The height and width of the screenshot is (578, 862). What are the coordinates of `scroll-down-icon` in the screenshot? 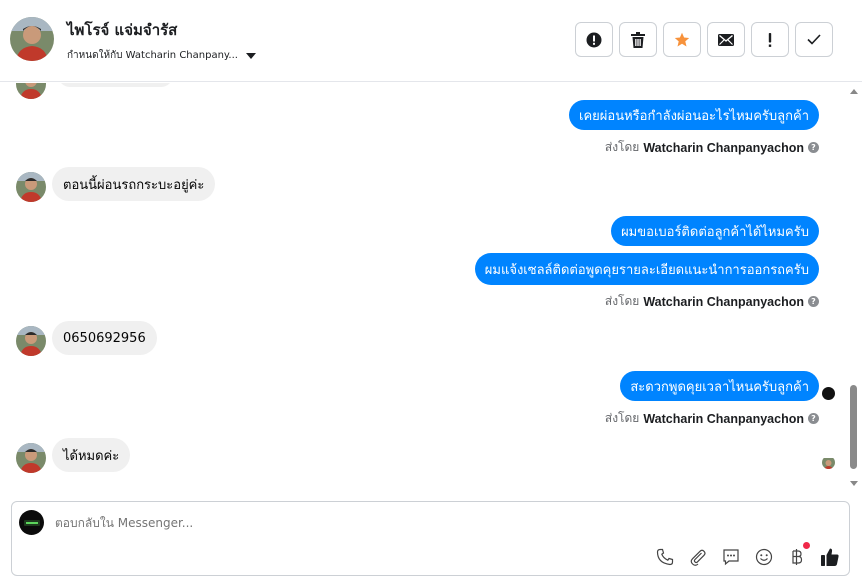 It's located at (854, 483).